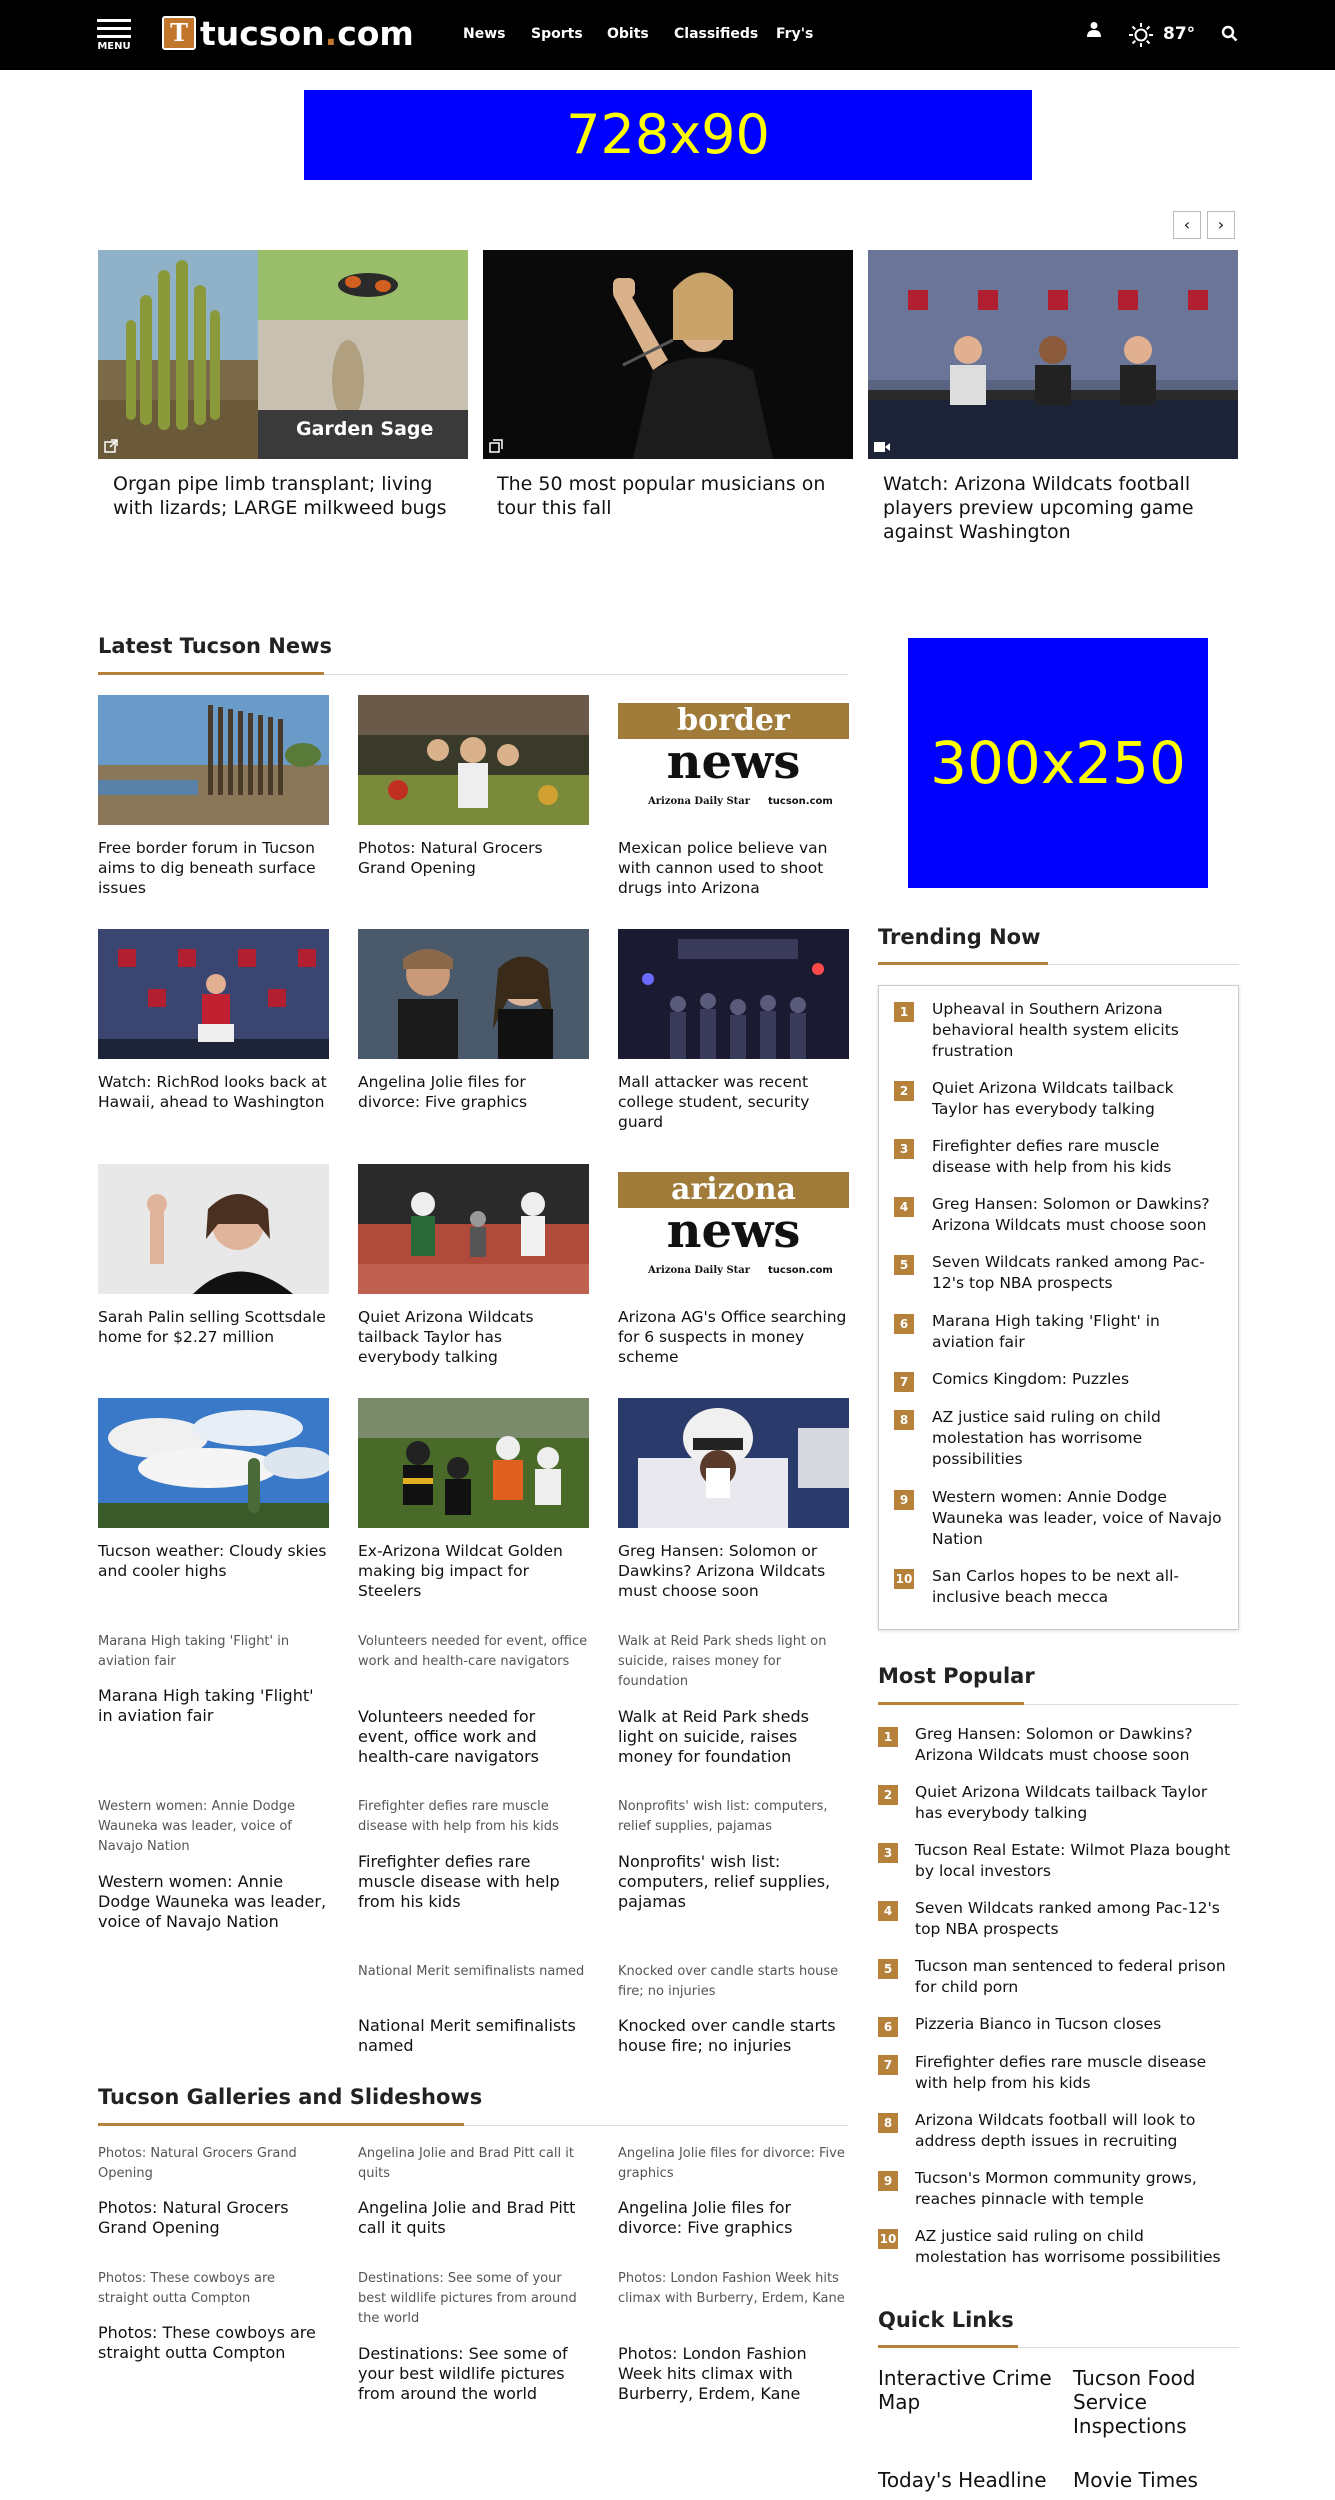  I want to click on sun-icon, so click(1141, 35).